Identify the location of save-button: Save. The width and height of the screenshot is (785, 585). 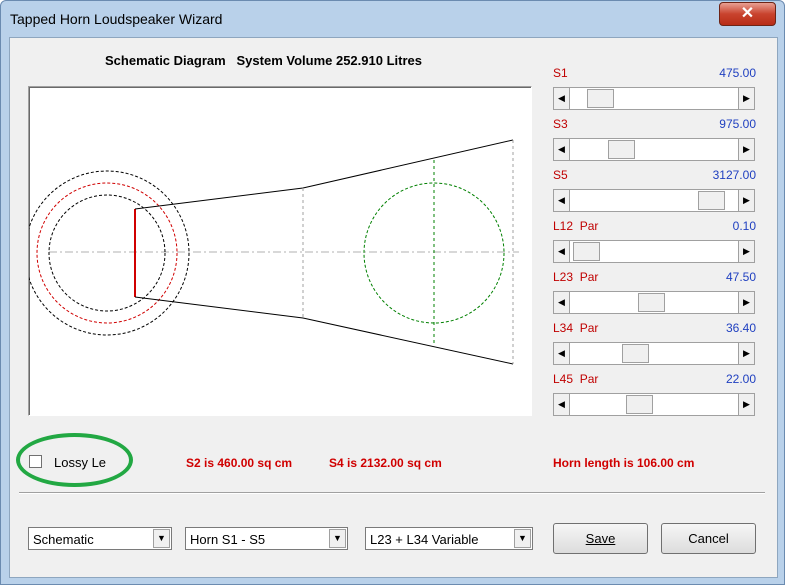
(600, 538).